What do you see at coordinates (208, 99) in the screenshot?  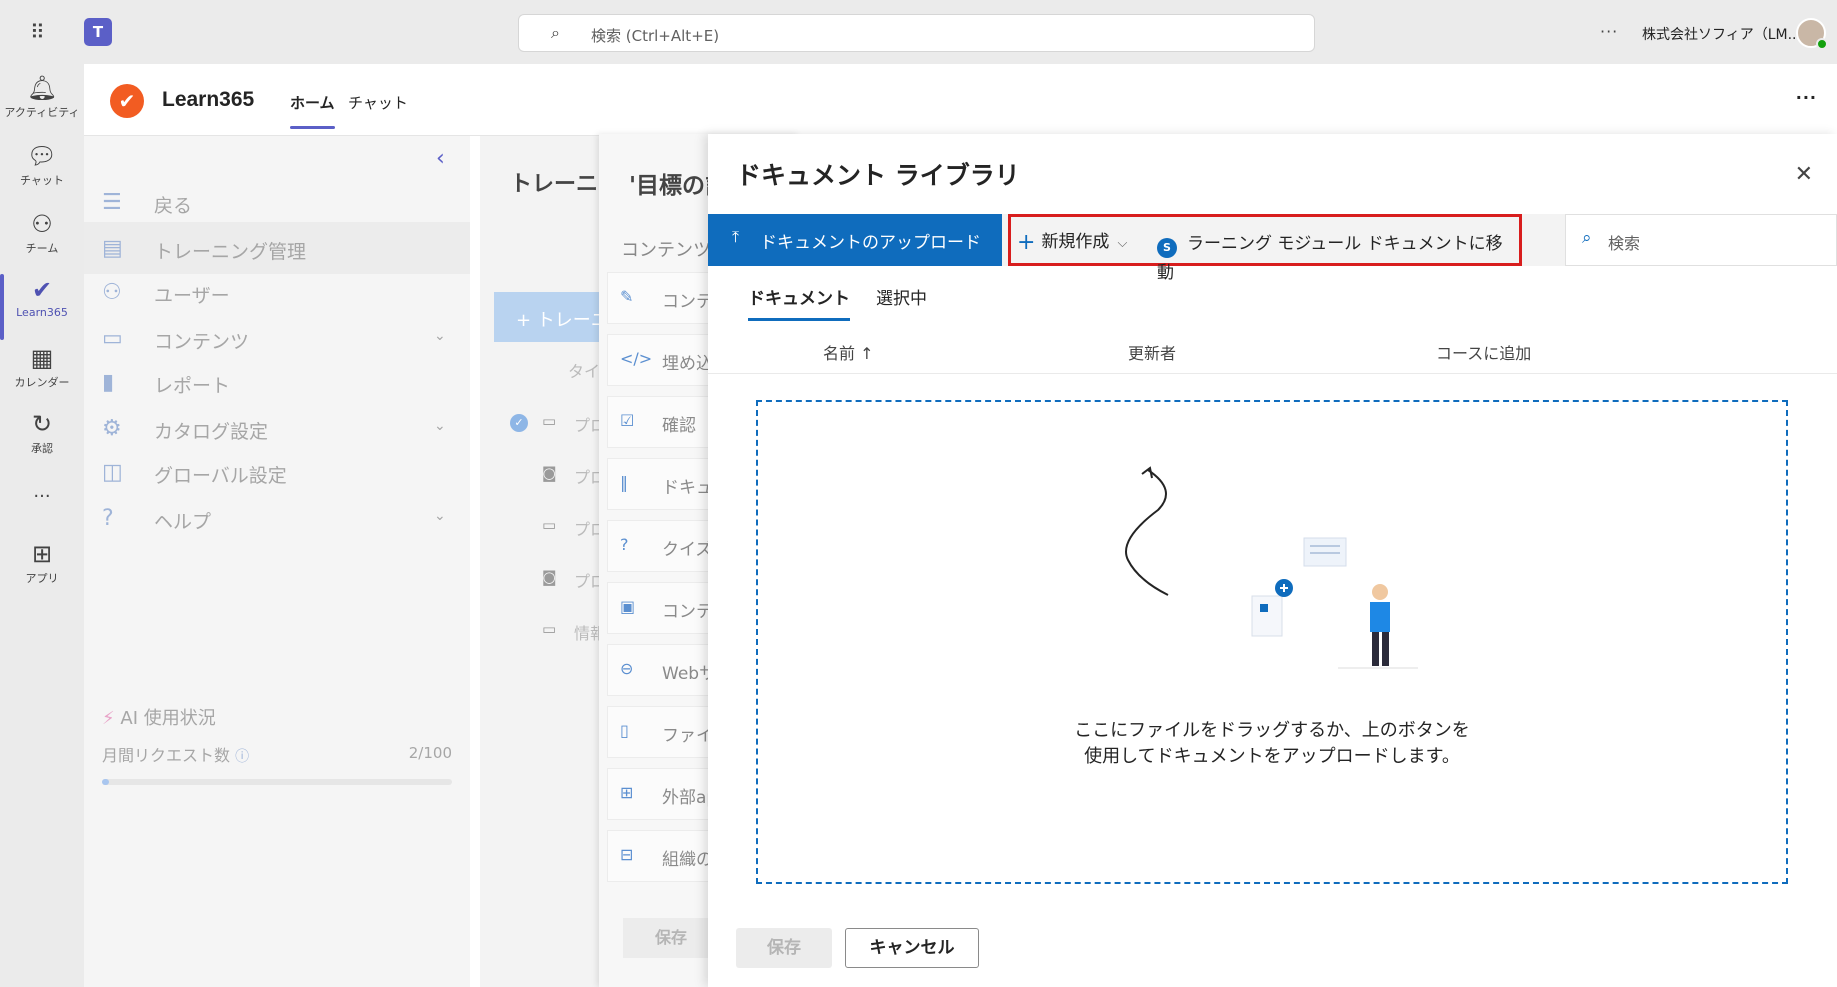 I see `app-name: Learn365` at bounding box center [208, 99].